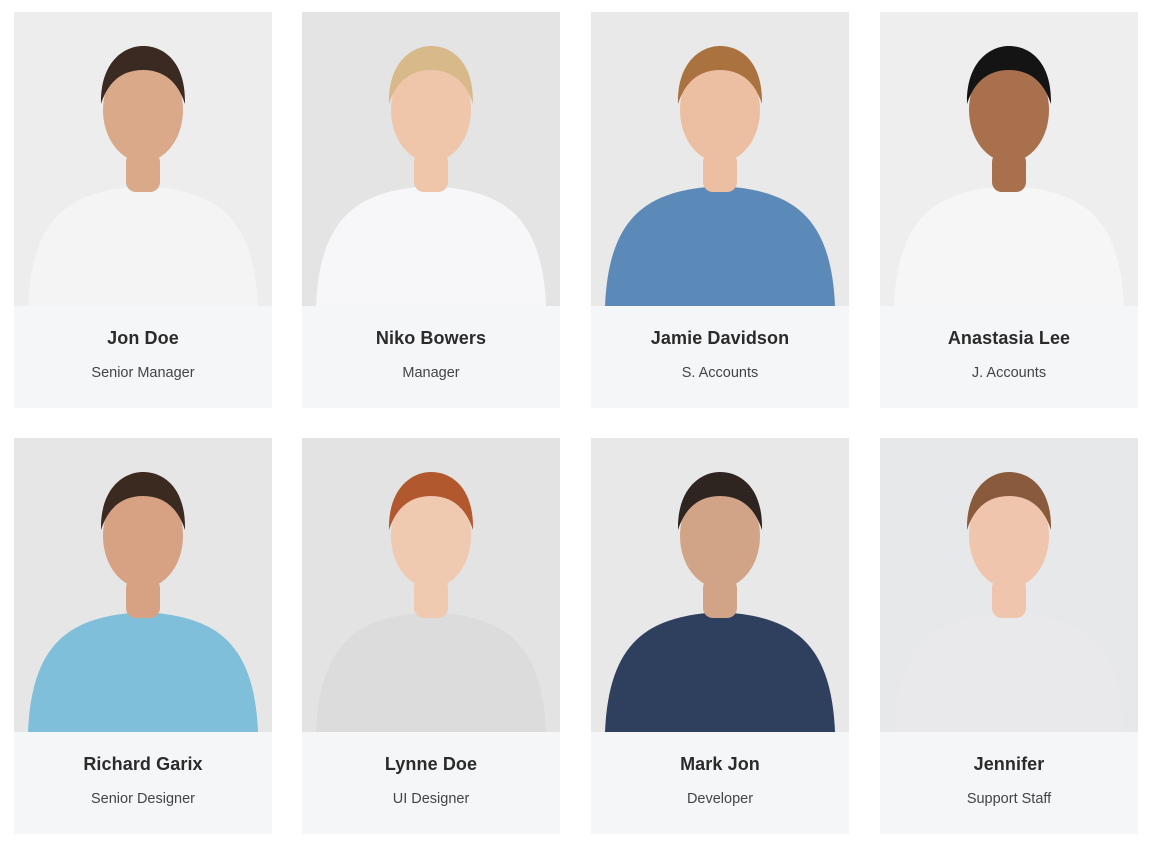  Describe the element at coordinates (143, 338) in the screenshot. I see `member-name: Jon Doe` at that location.